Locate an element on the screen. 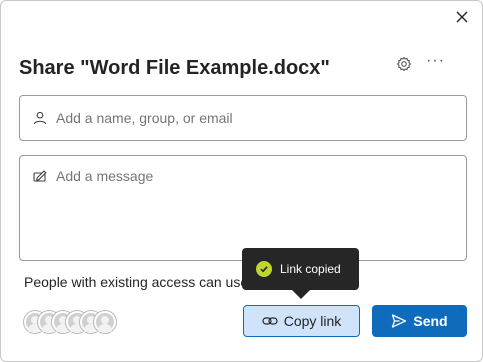  close-icon is located at coordinates (462, 17).